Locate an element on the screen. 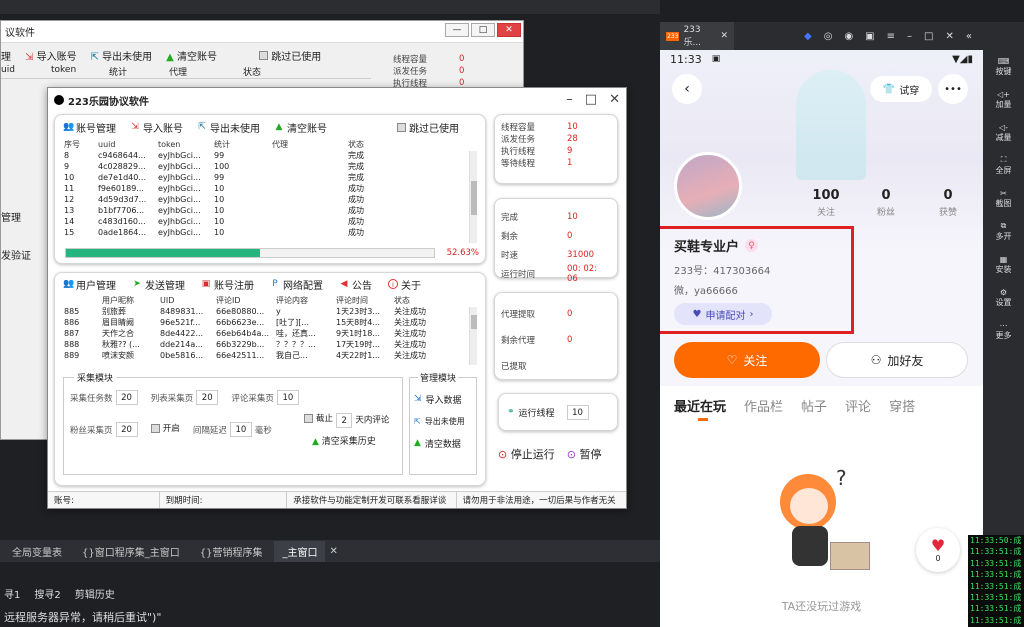 This screenshot has width=1024, height=627. follow-button: ♡ 关注 is located at coordinates (747, 360).